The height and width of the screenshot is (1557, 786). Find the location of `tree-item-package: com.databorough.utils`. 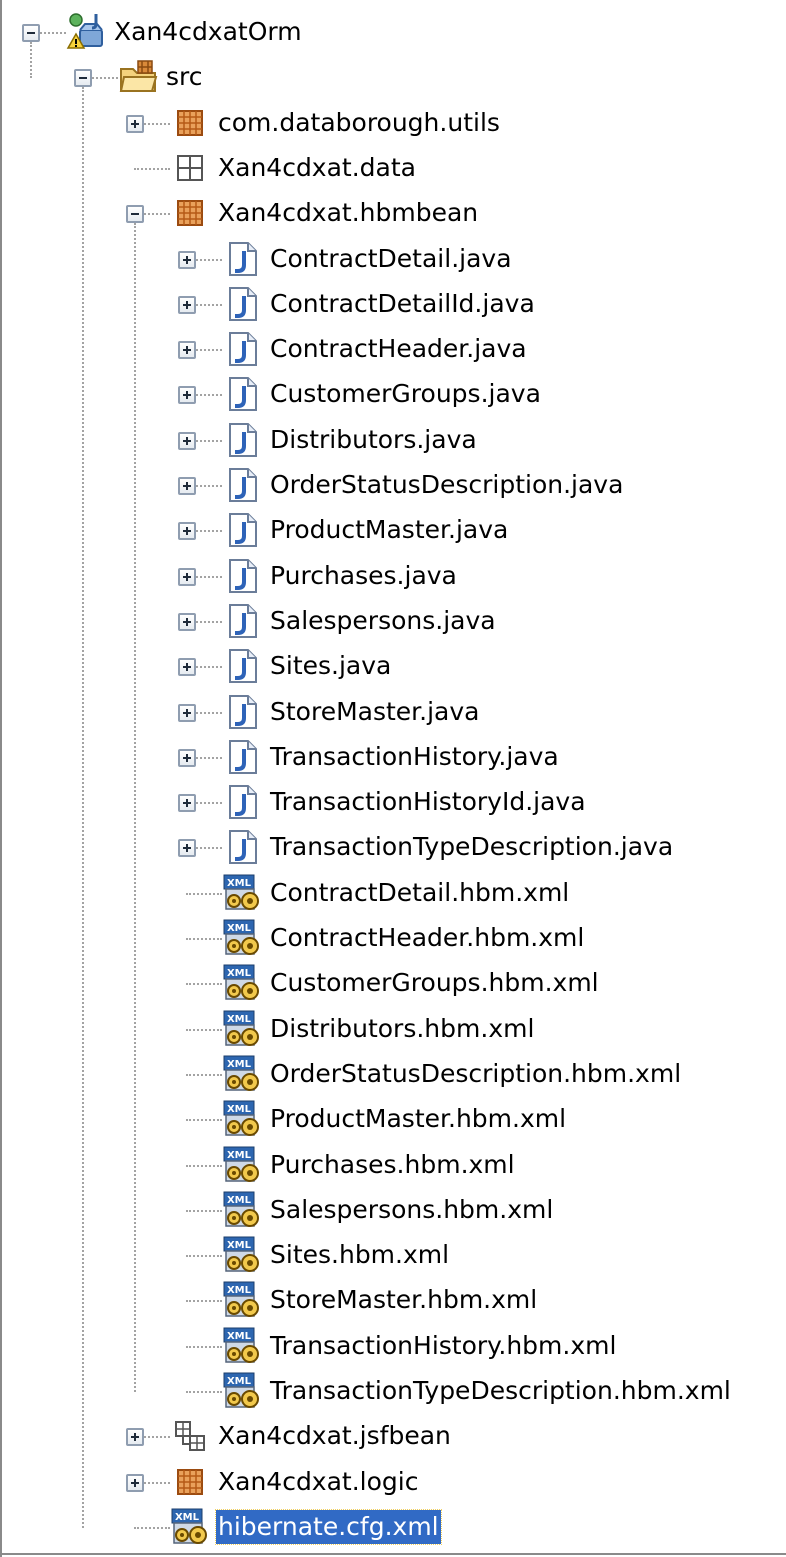

tree-item-package: com.databorough.utils is located at coordinates (393, 123).